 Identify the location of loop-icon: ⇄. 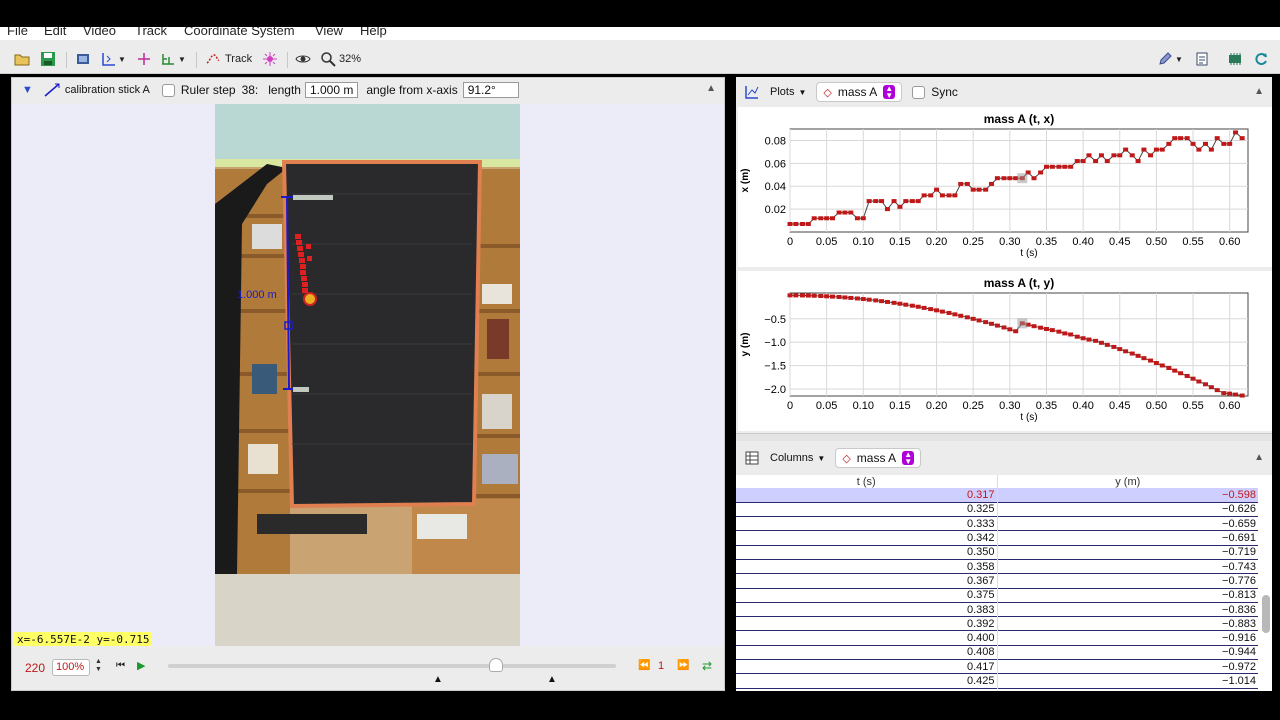
(707, 666).